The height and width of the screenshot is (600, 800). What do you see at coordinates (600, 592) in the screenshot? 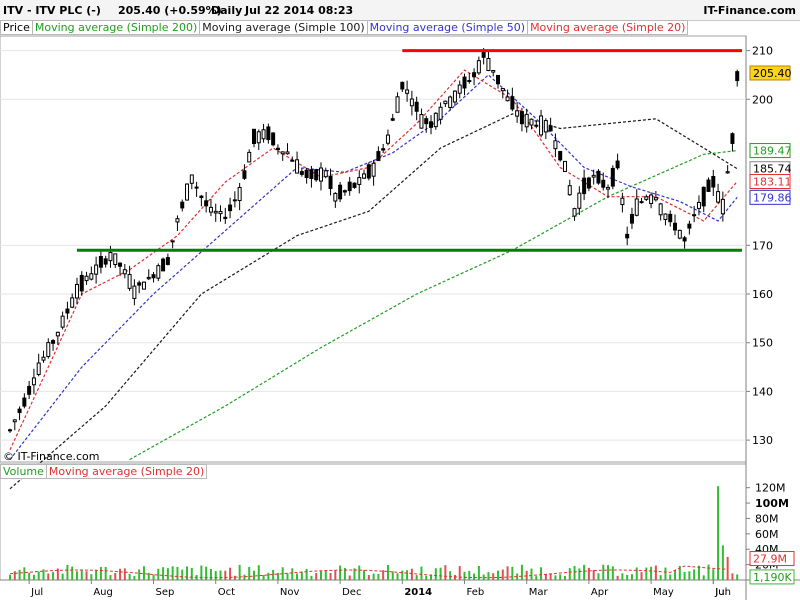
I see `xtick-label-9: Apr` at bounding box center [600, 592].